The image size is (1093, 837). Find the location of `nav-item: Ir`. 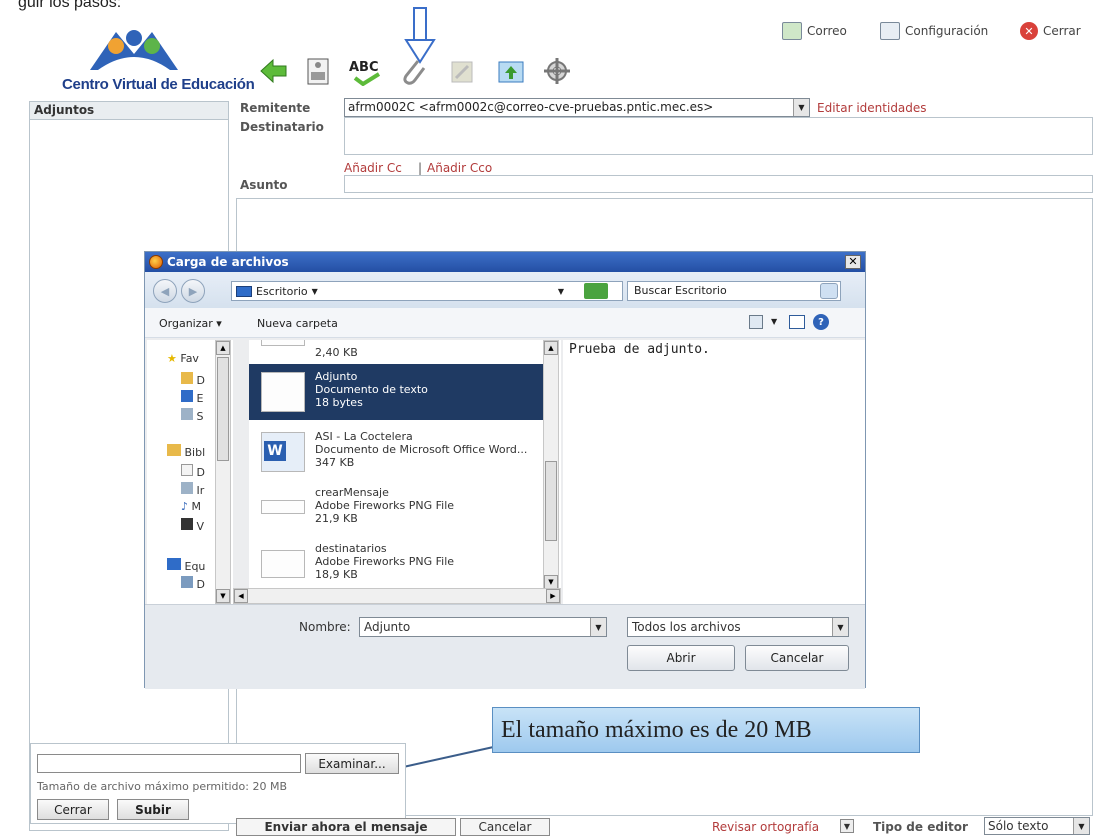

nav-item: Ir is located at coordinates (192, 489).